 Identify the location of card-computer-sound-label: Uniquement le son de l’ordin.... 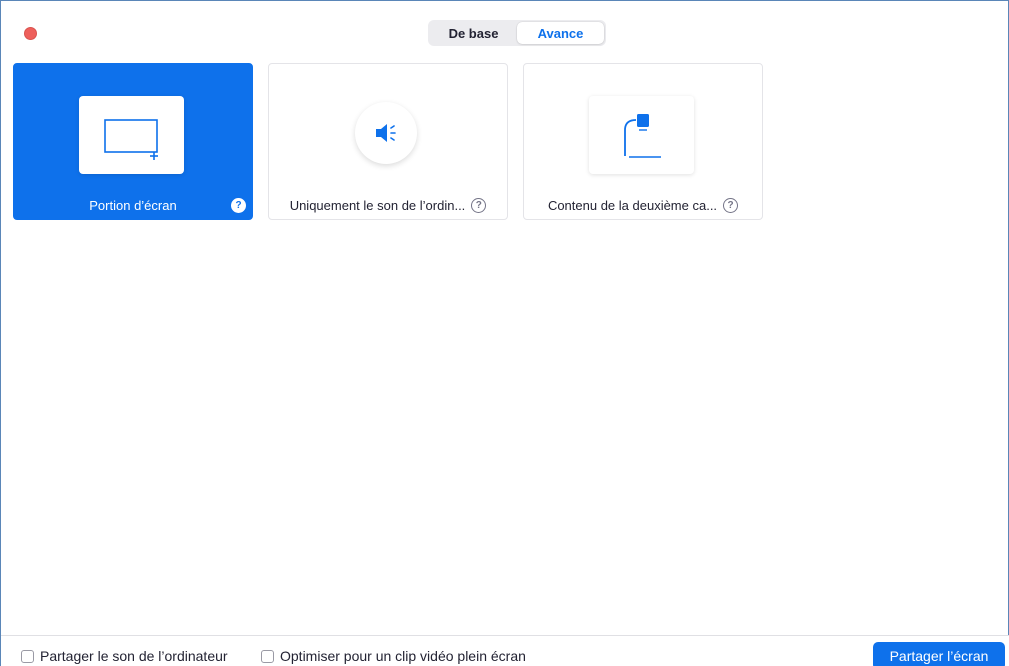
(377, 205).